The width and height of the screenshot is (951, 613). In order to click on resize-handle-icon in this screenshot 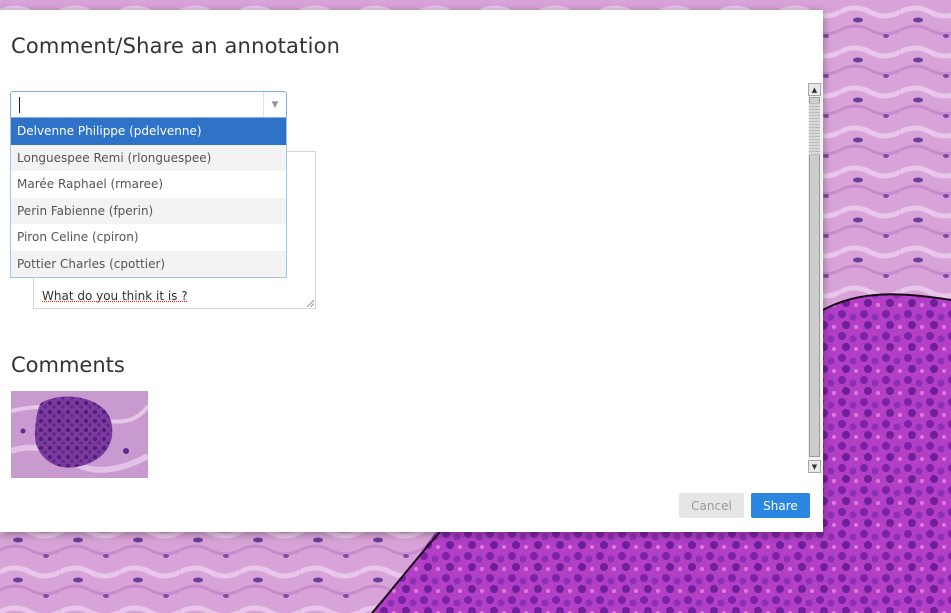, I will do `click(310, 303)`.